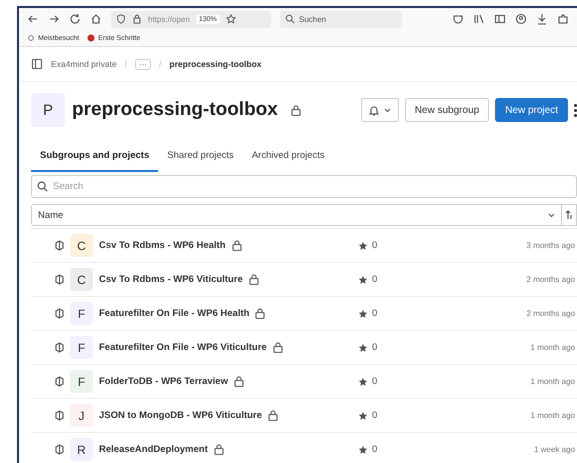 This screenshot has width=577, height=463. What do you see at coordinates (84, 64) in the screenshot?
I see `breadcrumb-link: Exa4mind private` at bounding box center [84, 64].